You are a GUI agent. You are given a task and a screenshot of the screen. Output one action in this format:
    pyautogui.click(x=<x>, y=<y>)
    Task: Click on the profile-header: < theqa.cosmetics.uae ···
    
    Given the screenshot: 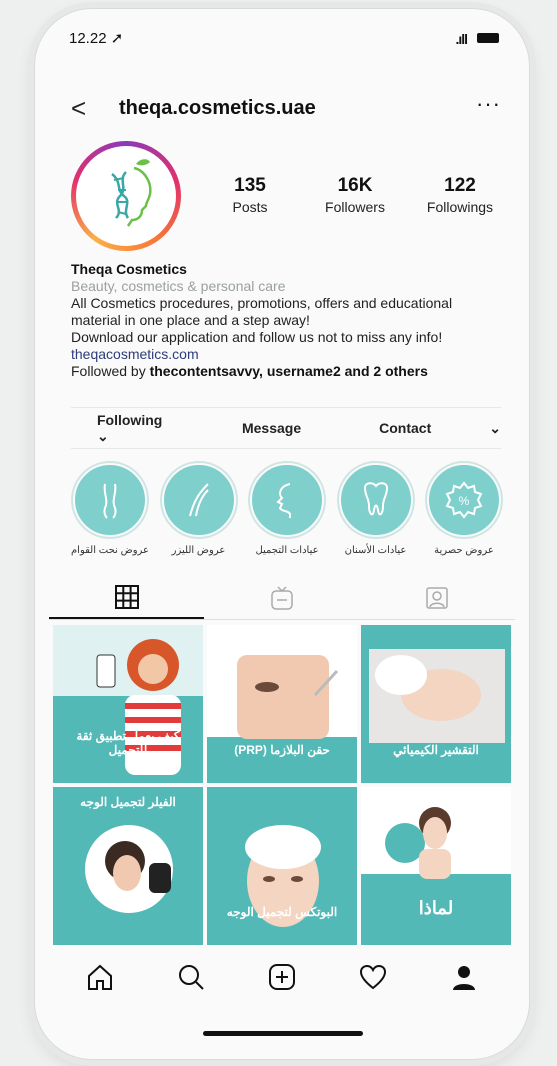 What is the action you would take?
    pyautogui.click(x=282, y=112)
    